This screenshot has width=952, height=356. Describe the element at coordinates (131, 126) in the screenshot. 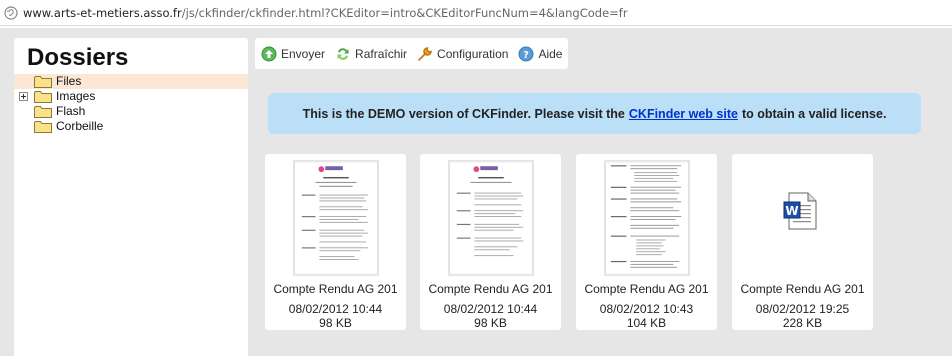

I see `folder-item-corbeille: Corbeille` at that location.